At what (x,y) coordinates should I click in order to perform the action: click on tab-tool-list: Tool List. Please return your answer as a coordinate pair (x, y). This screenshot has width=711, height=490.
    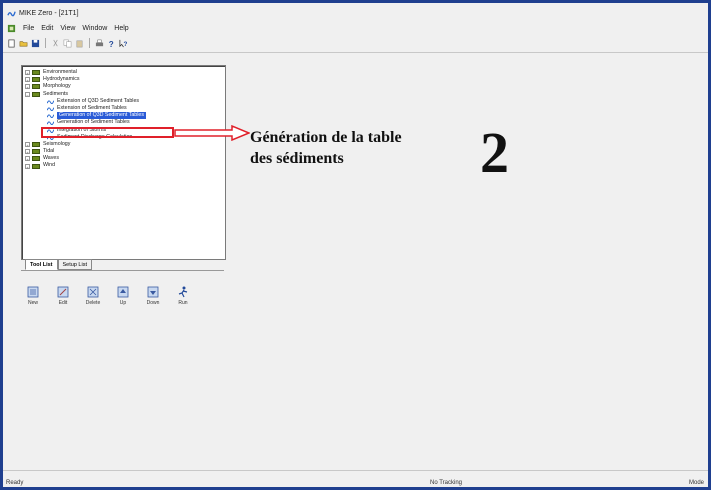
    Looking at the image, I should click on (41, 264).